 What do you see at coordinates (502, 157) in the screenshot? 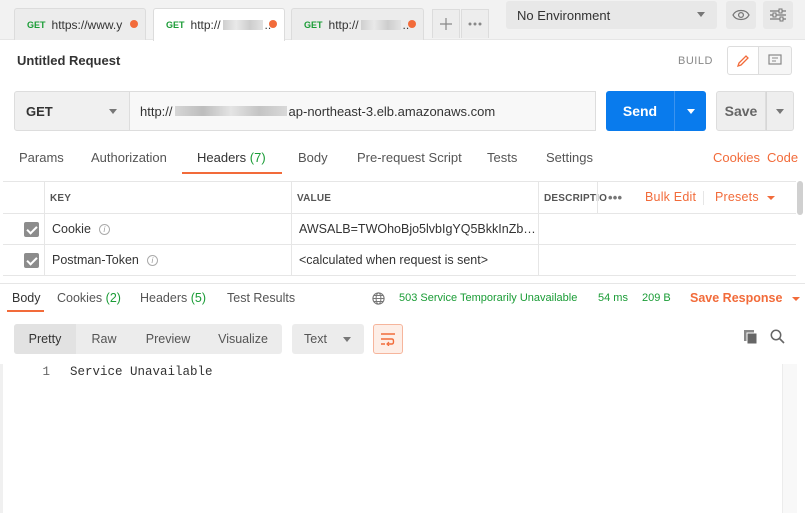
I see `tab-tests: Tests` at bounding box center [502, 157].